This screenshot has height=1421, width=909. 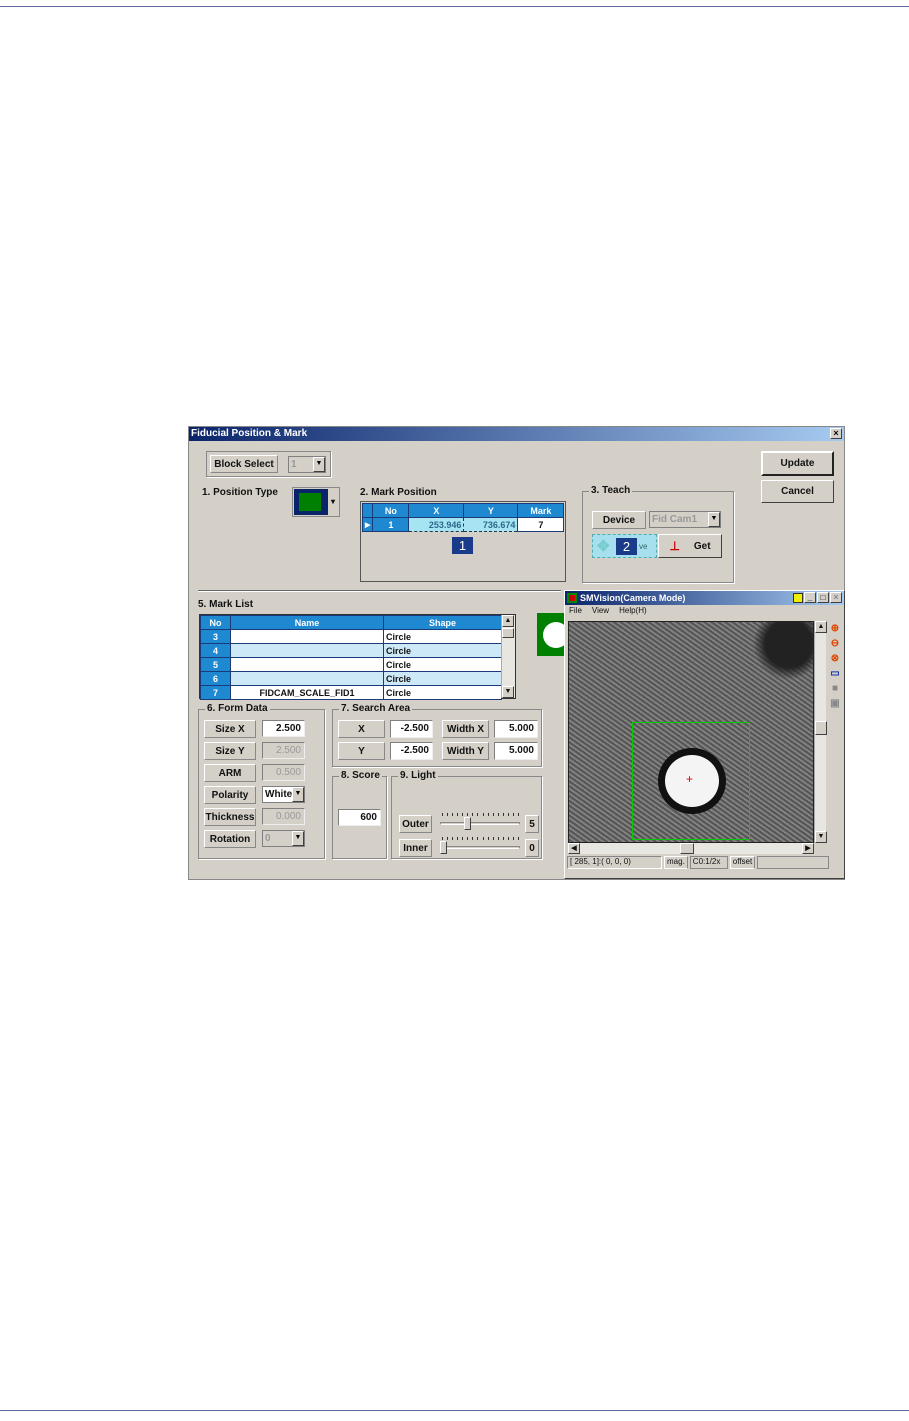 I want to click on row-pointer-icon: ▶, so click(x=367, y=524).